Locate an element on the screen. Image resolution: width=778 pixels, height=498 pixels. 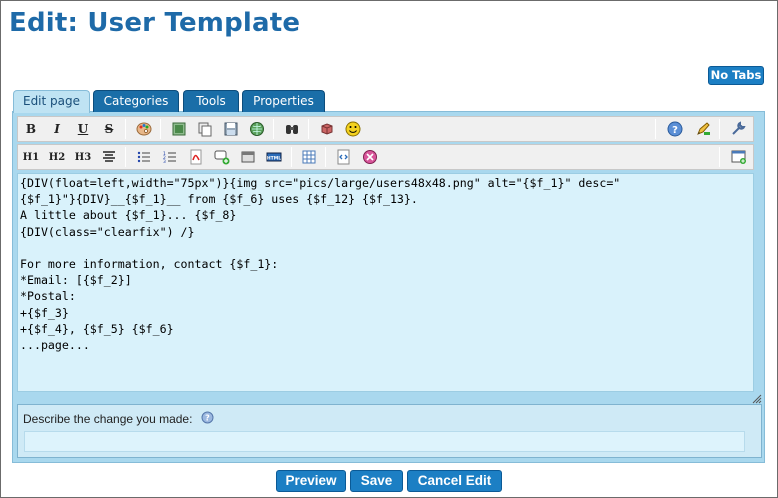
editor-toolbar-row-1: B I U S ? is located at coordinates (385, 129).